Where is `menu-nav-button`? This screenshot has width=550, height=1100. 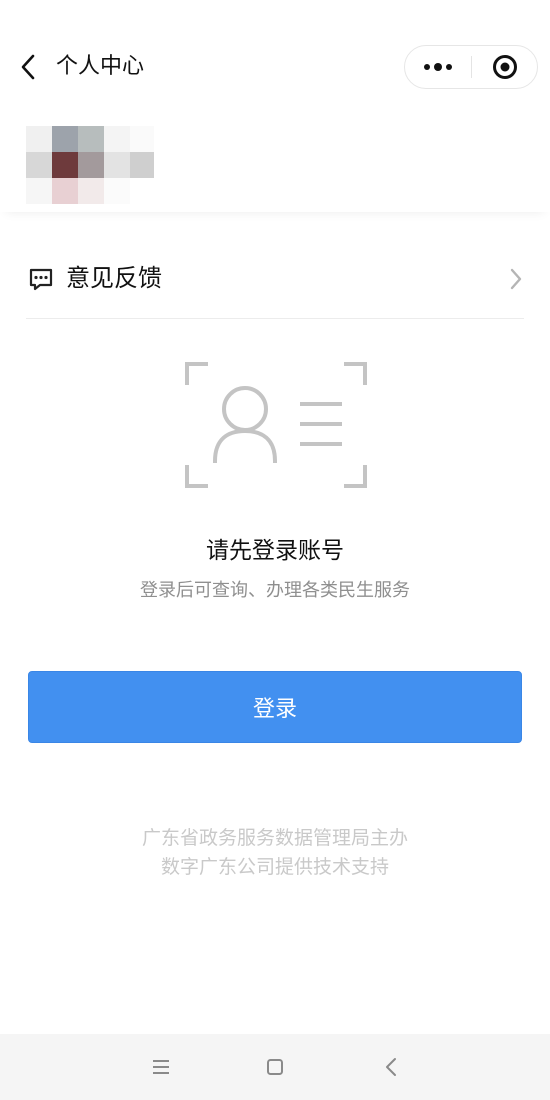 menu-nav-button is located at coordinates (161, 1067).